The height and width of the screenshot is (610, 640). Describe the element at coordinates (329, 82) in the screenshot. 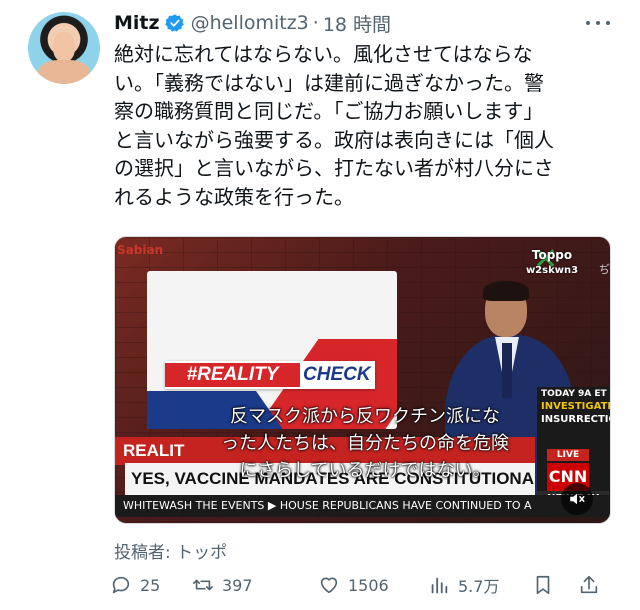

I see `tweet-line: い。「義務ではない」は建前に過ぎなかった。警` at that location.